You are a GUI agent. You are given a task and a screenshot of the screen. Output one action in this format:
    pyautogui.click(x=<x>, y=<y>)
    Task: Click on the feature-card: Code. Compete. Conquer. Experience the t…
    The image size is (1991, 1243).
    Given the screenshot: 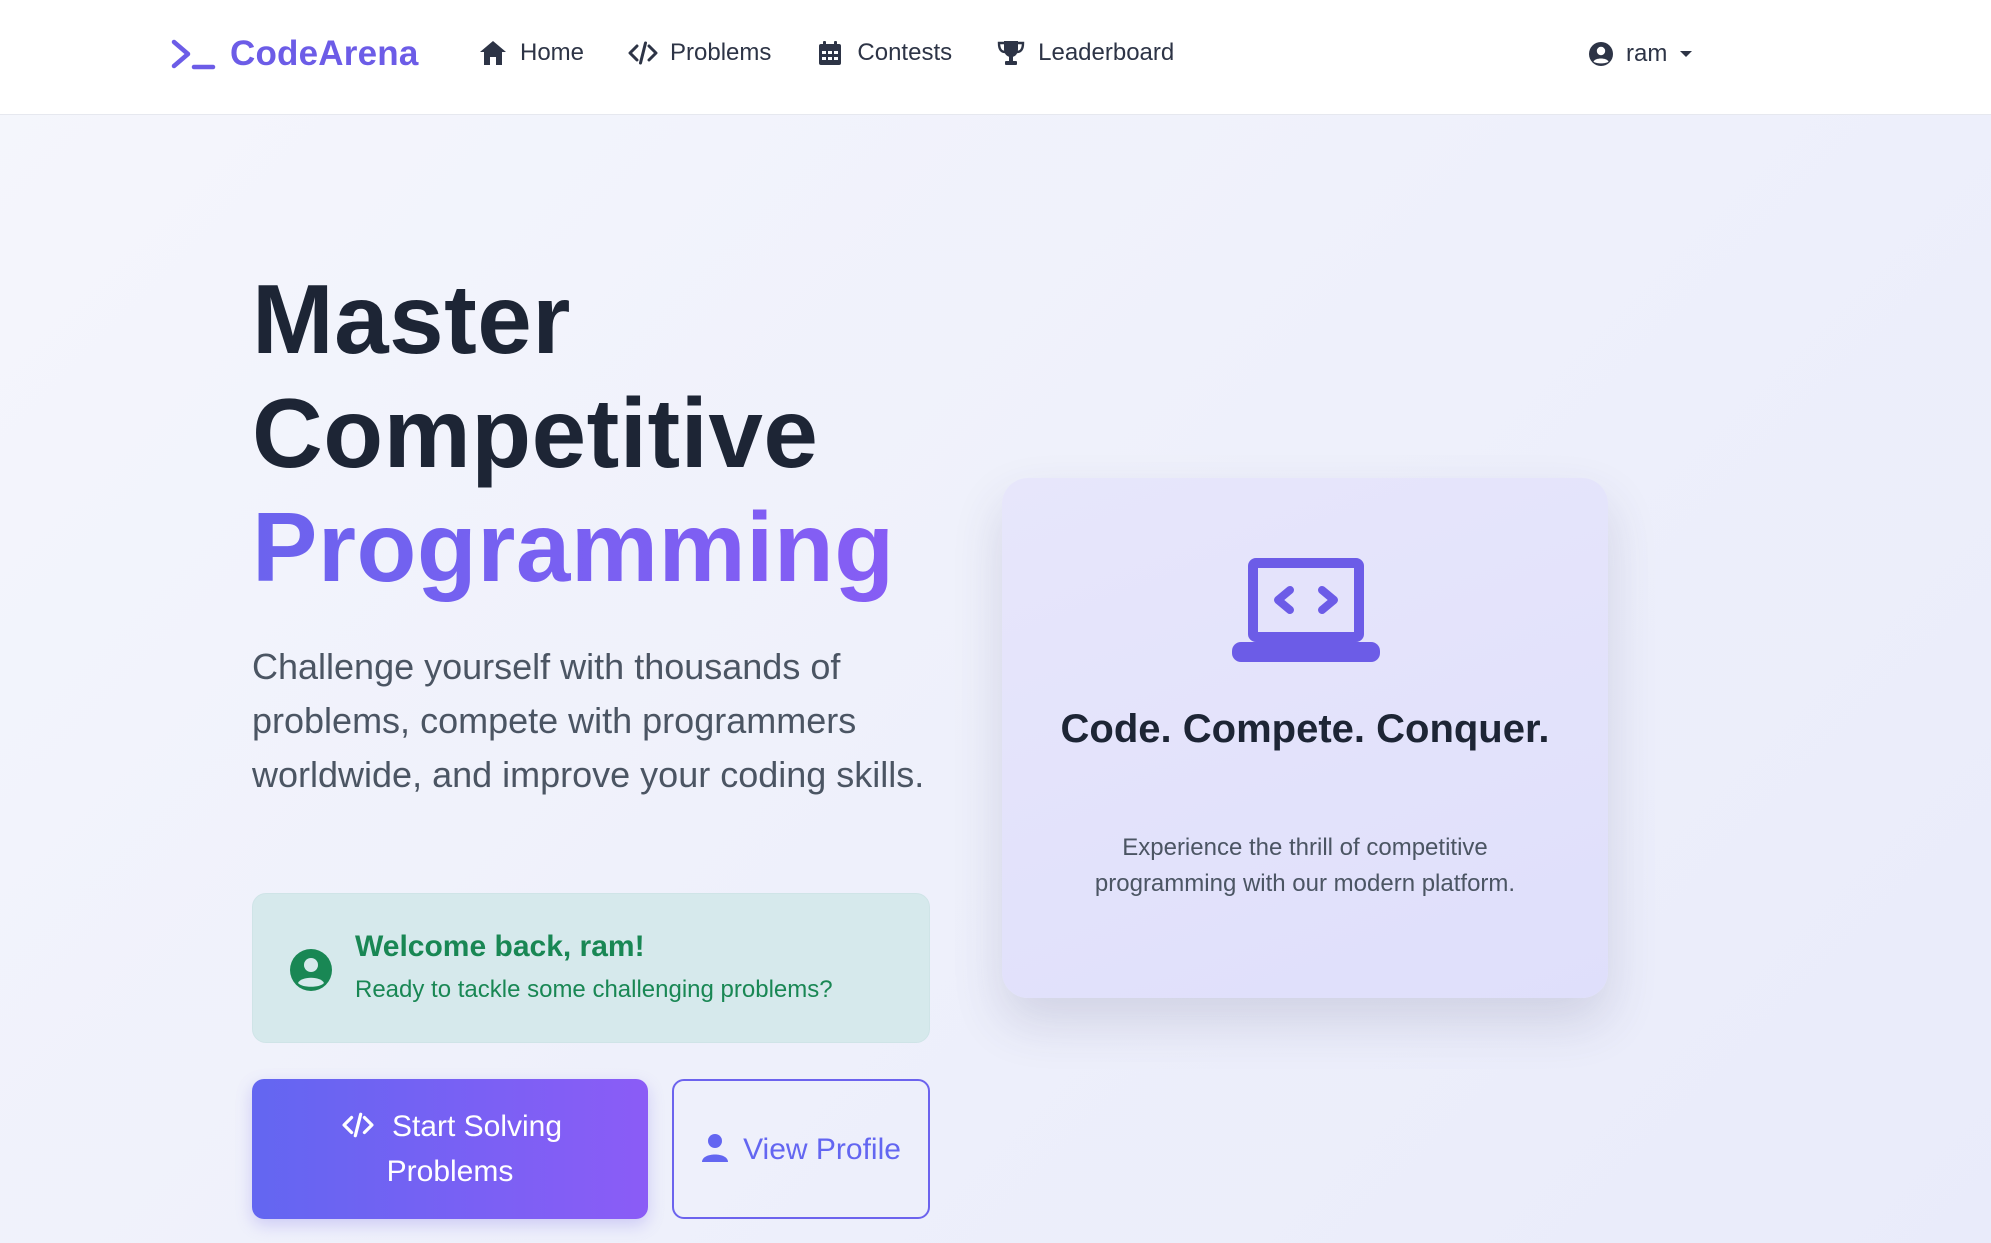 What is the action you would take?
    pyautogui.click(x=1305, y=738)
    